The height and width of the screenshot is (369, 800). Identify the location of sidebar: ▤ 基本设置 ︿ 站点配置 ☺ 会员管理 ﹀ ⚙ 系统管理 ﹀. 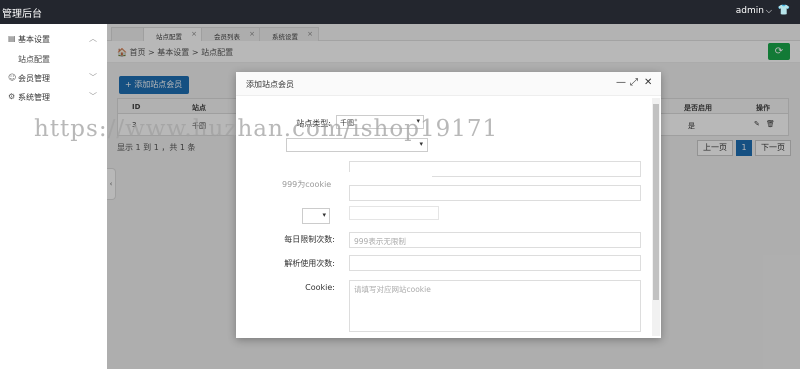
(53, 196).